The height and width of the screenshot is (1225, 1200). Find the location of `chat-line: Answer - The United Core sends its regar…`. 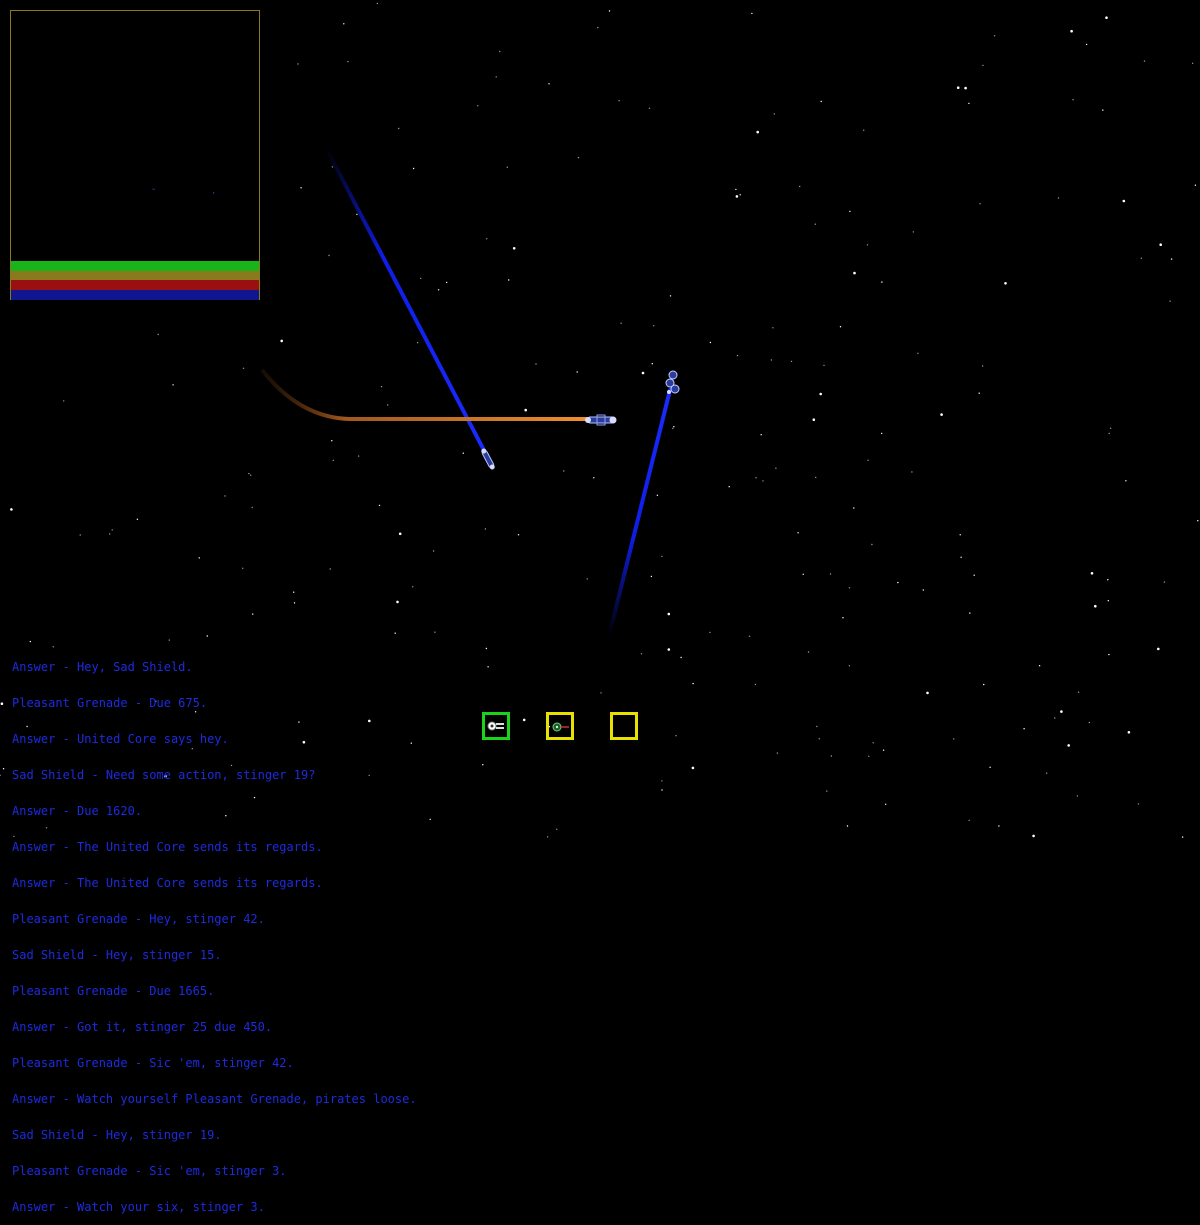

chat-line: Answer - The United Core sends its regar… is located at coordinates (167, 883).